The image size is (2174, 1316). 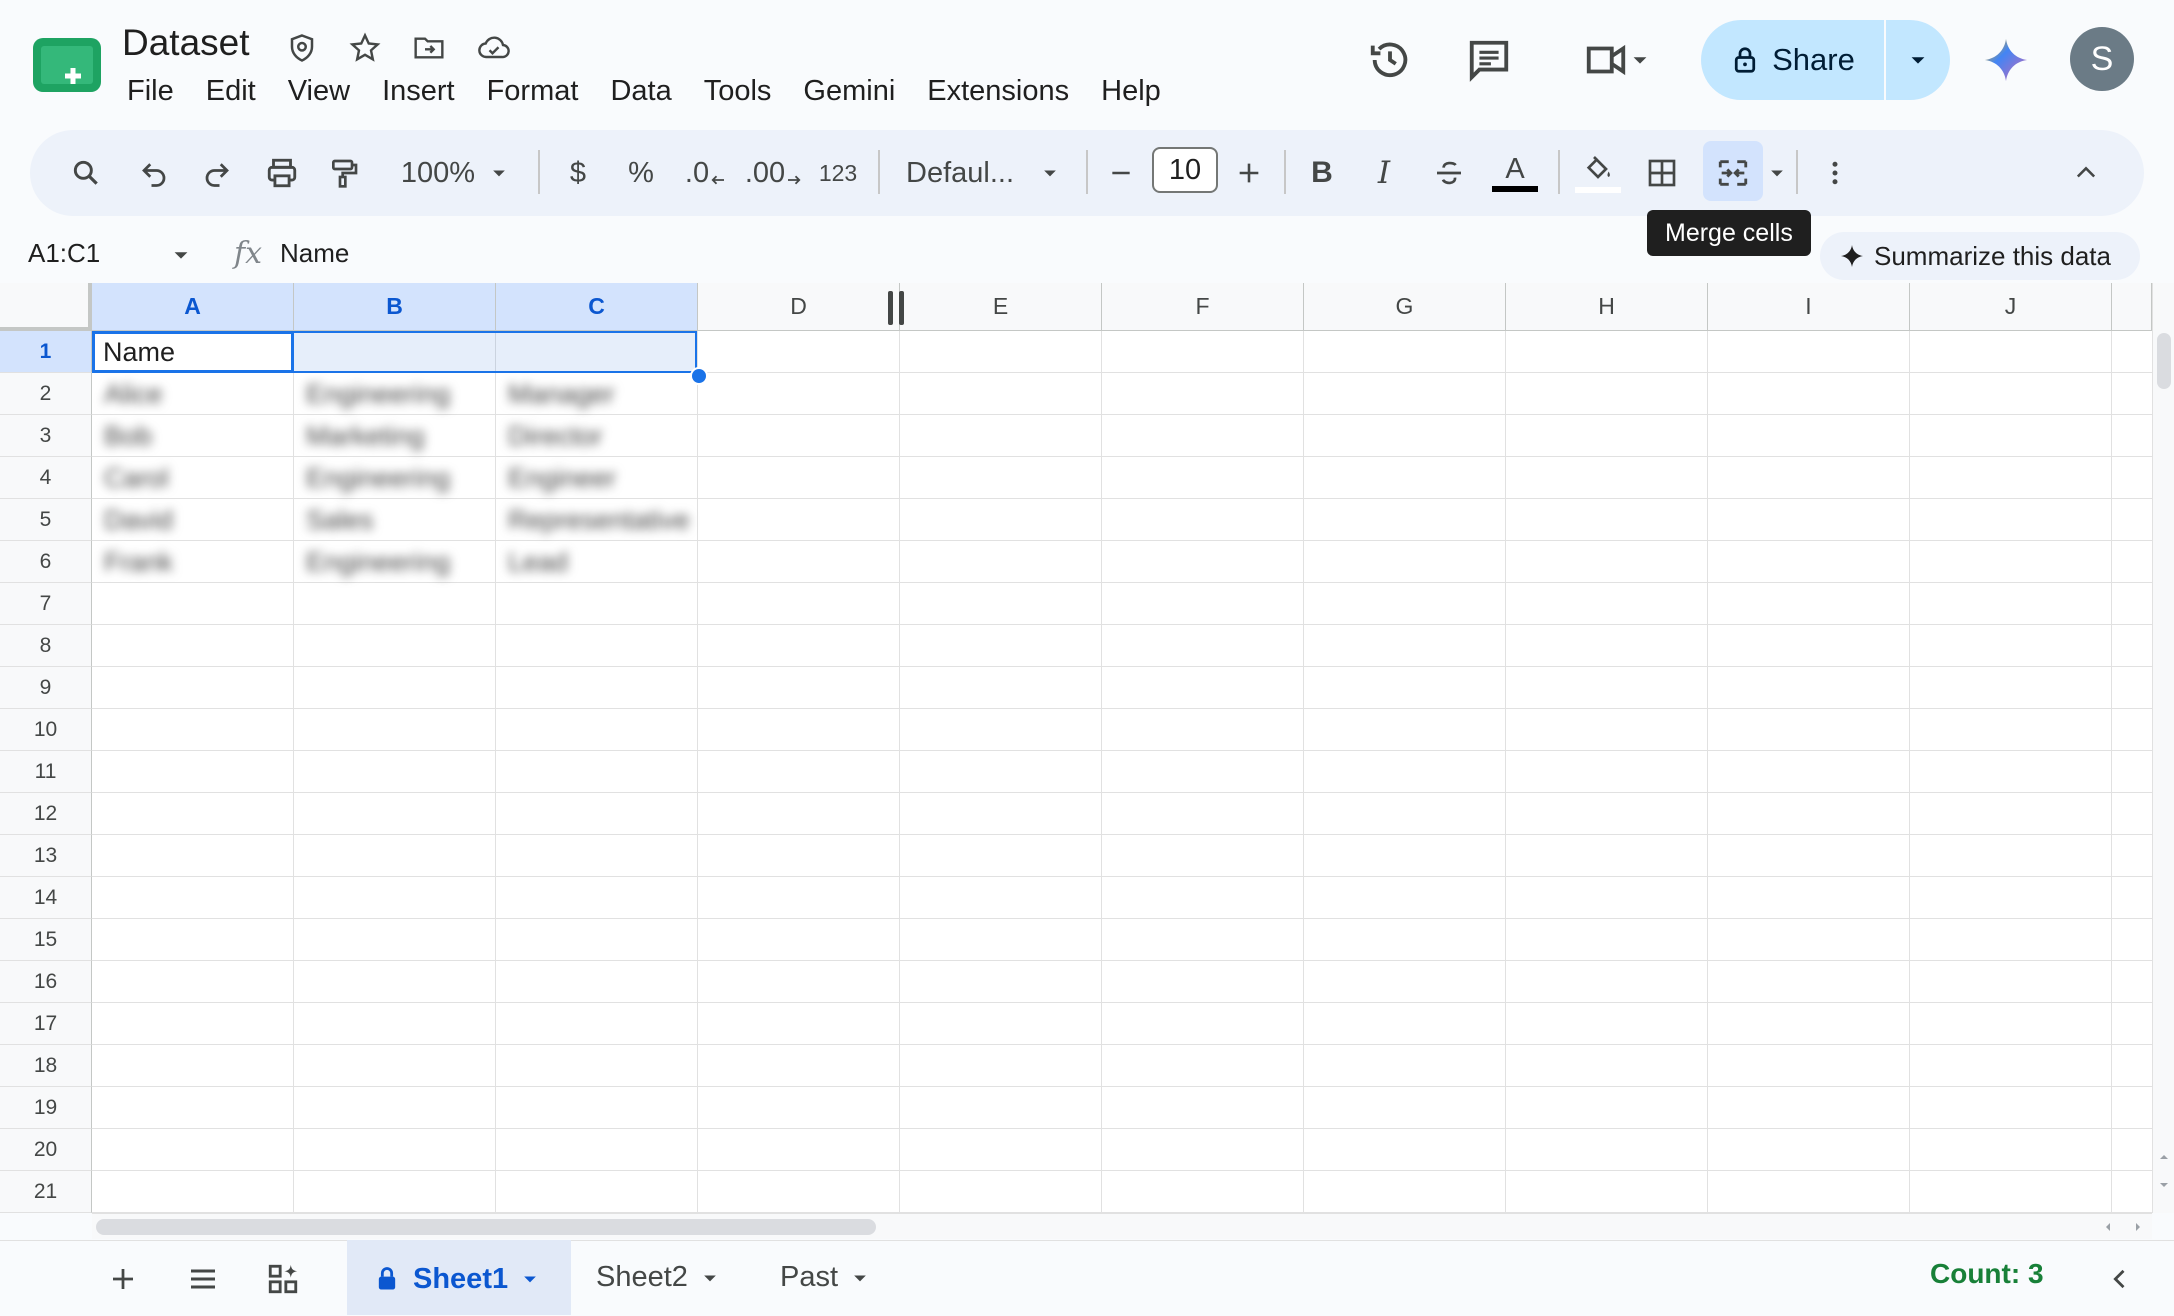 I want to click on decrease-font-size-icon, so click(x=1121, y=173).